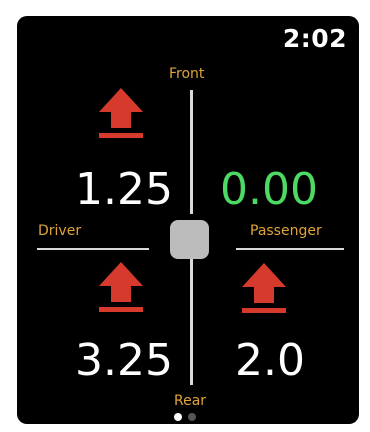  Describe the element at coordinates (314, 38) in the screenshot. I see `status-time: 2:02` at that location.